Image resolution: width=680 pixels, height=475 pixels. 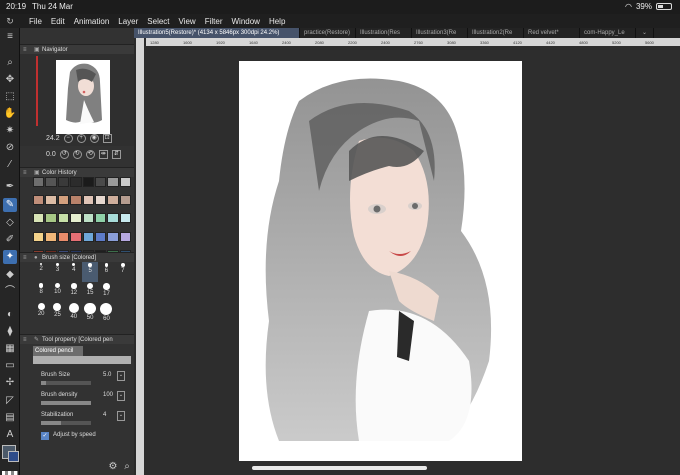 I want to click on sub-color-swatch, so click(x=13, y=456).